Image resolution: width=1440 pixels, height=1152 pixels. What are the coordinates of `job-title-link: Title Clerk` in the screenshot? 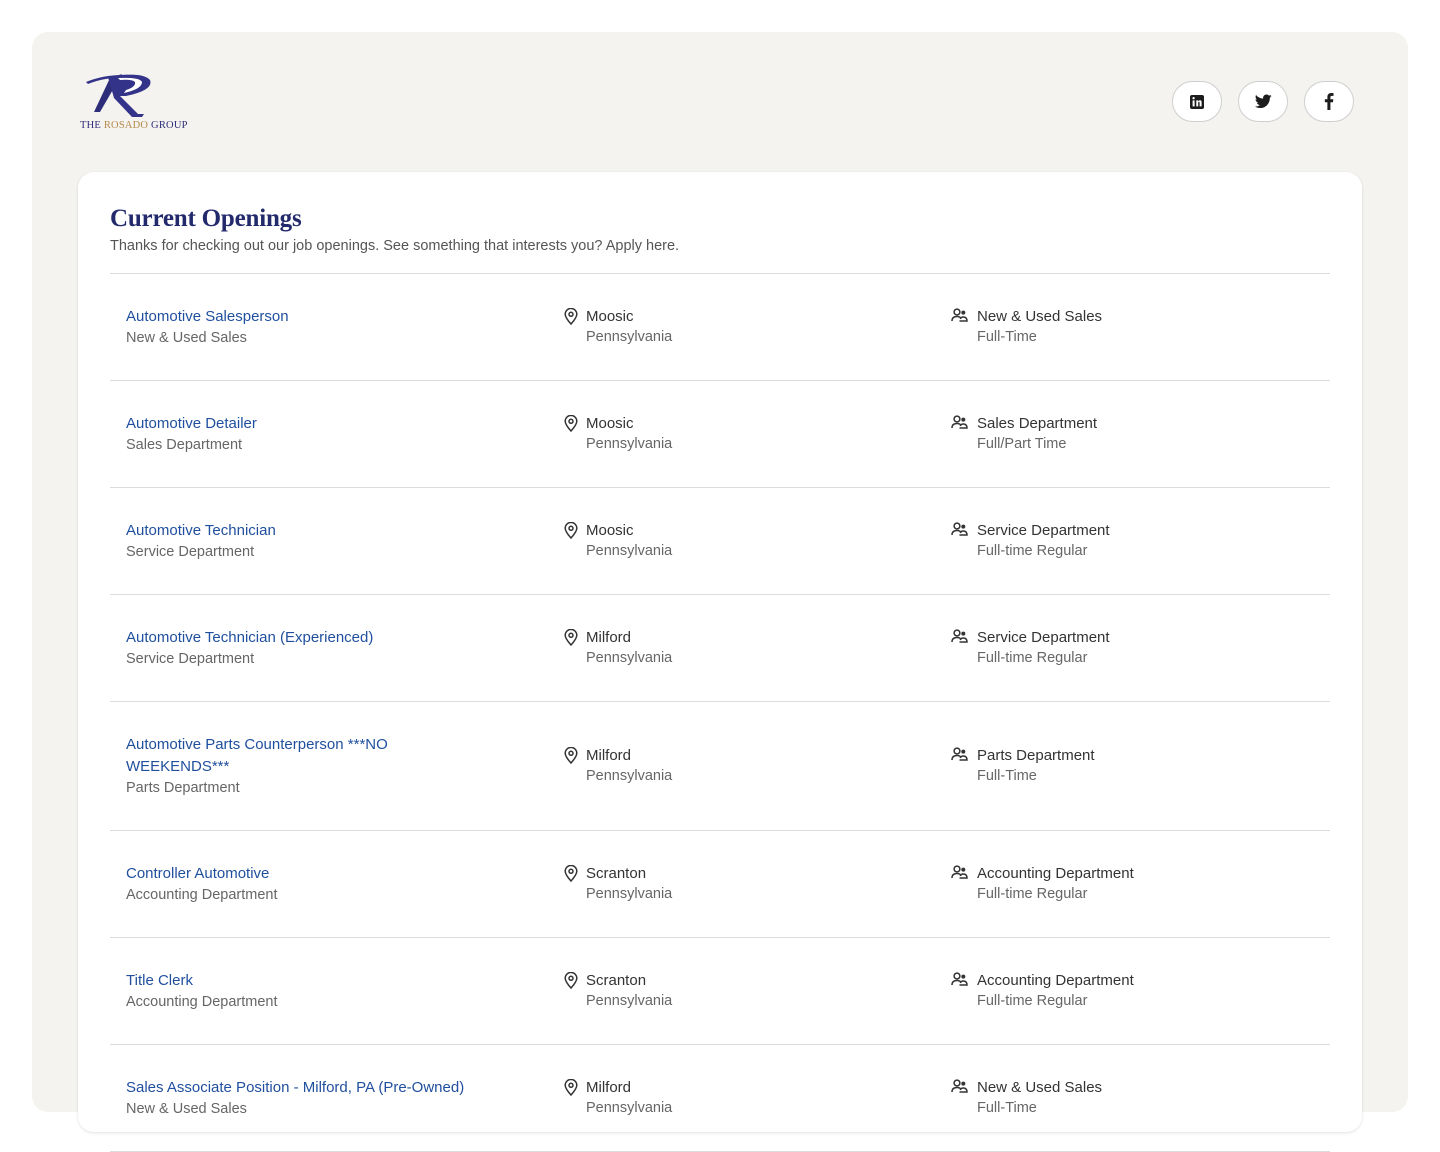 It's located at (345, 981).